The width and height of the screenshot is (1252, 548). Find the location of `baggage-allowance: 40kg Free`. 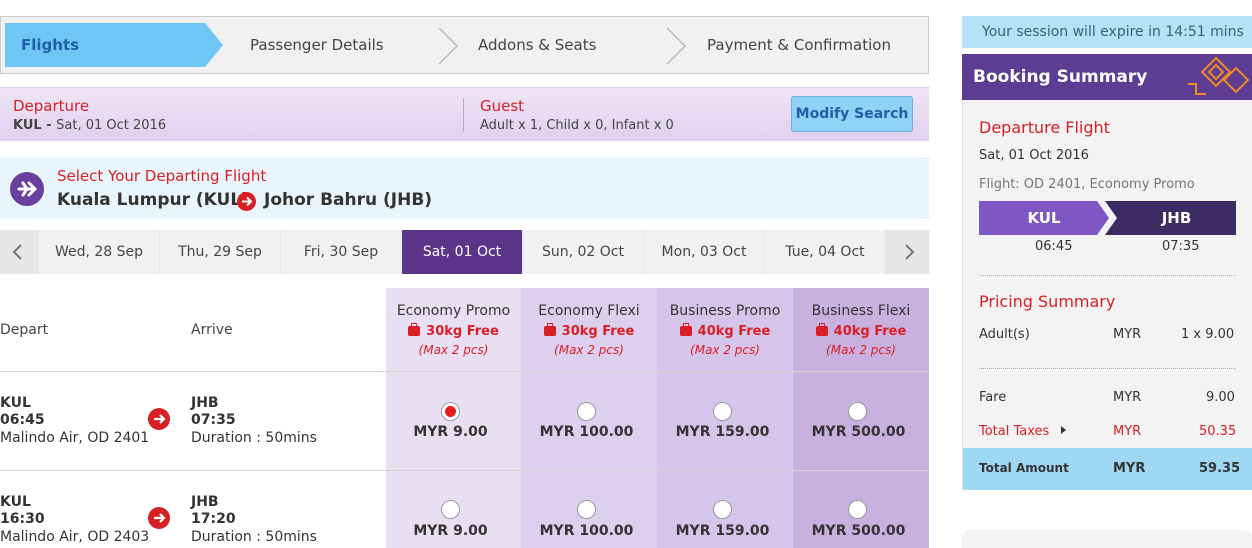

baggage-allowance: 40kg Free is located at coordinates (861, 331).